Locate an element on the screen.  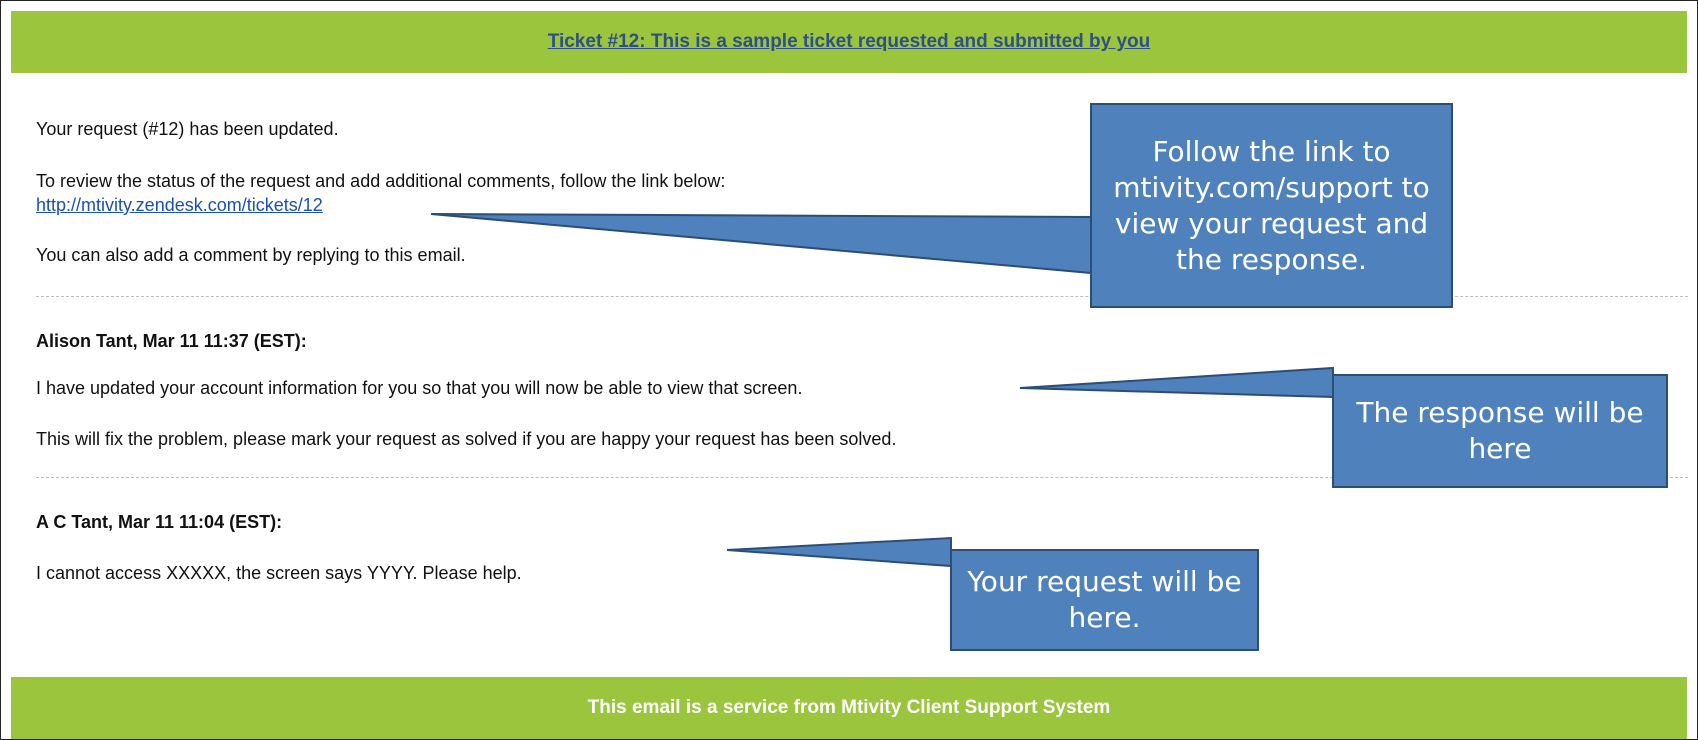
callout-request-text: Your request will be here. is located at coordinates (1104, 599).